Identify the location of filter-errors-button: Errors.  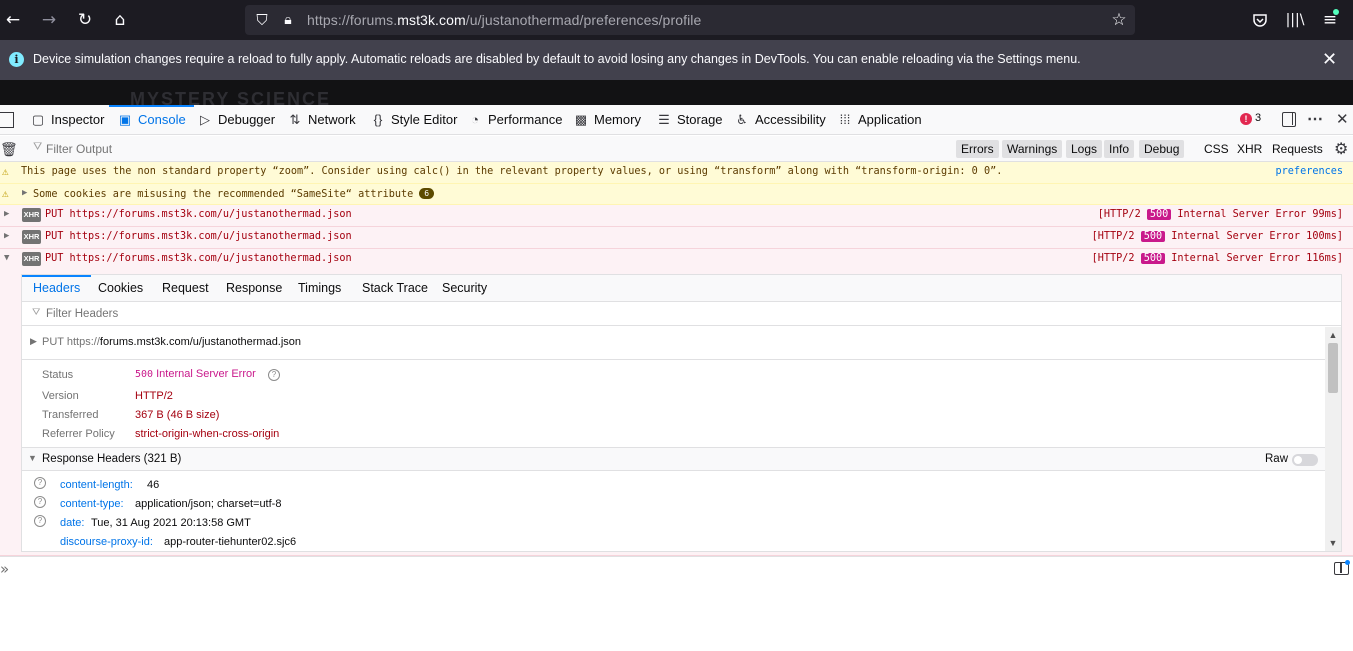
(977, 149).